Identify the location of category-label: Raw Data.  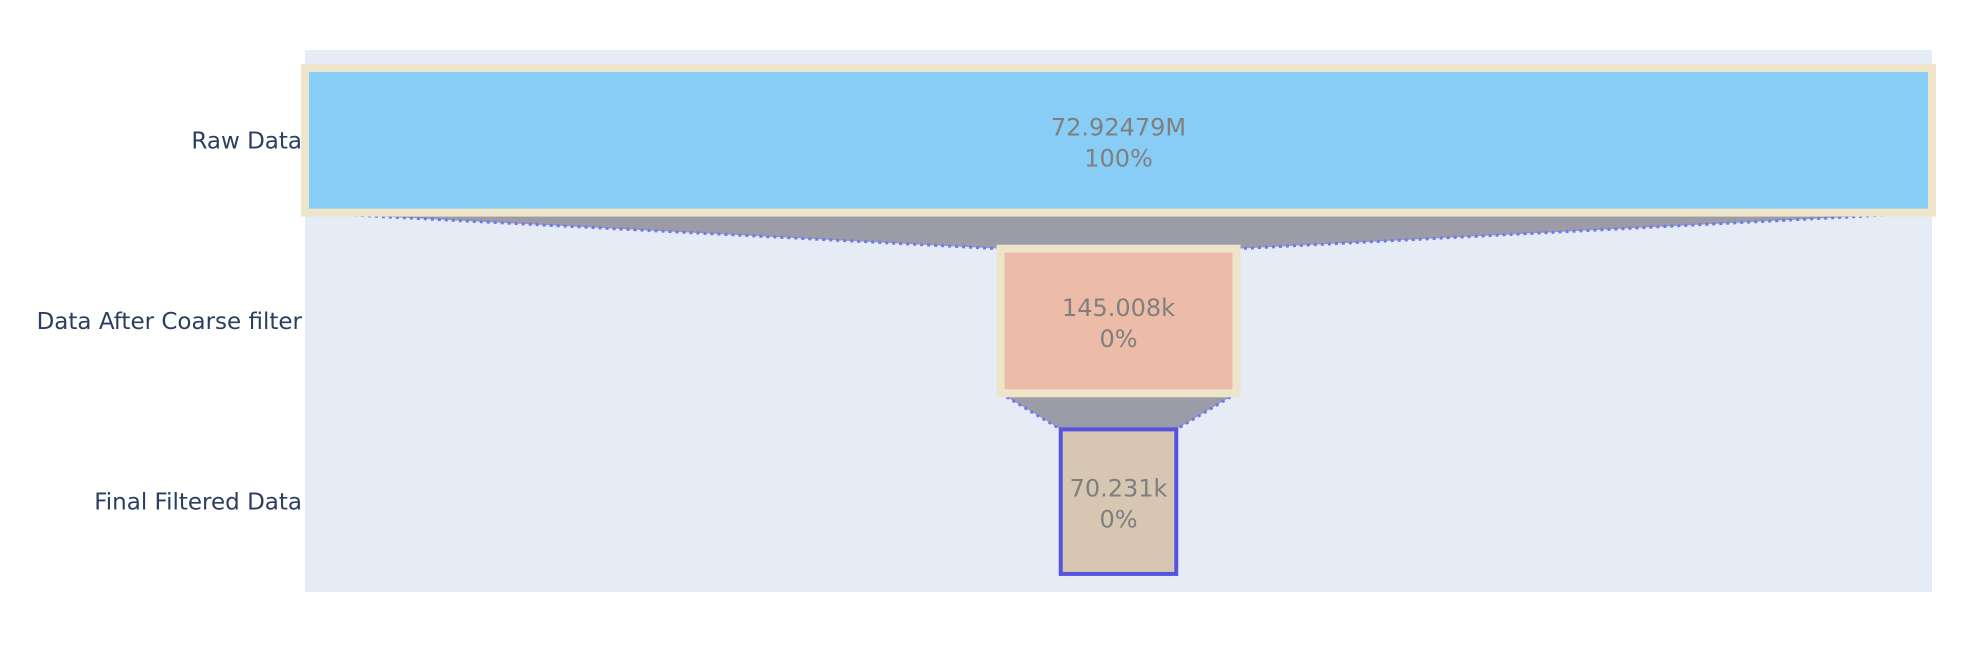
(246, 141).